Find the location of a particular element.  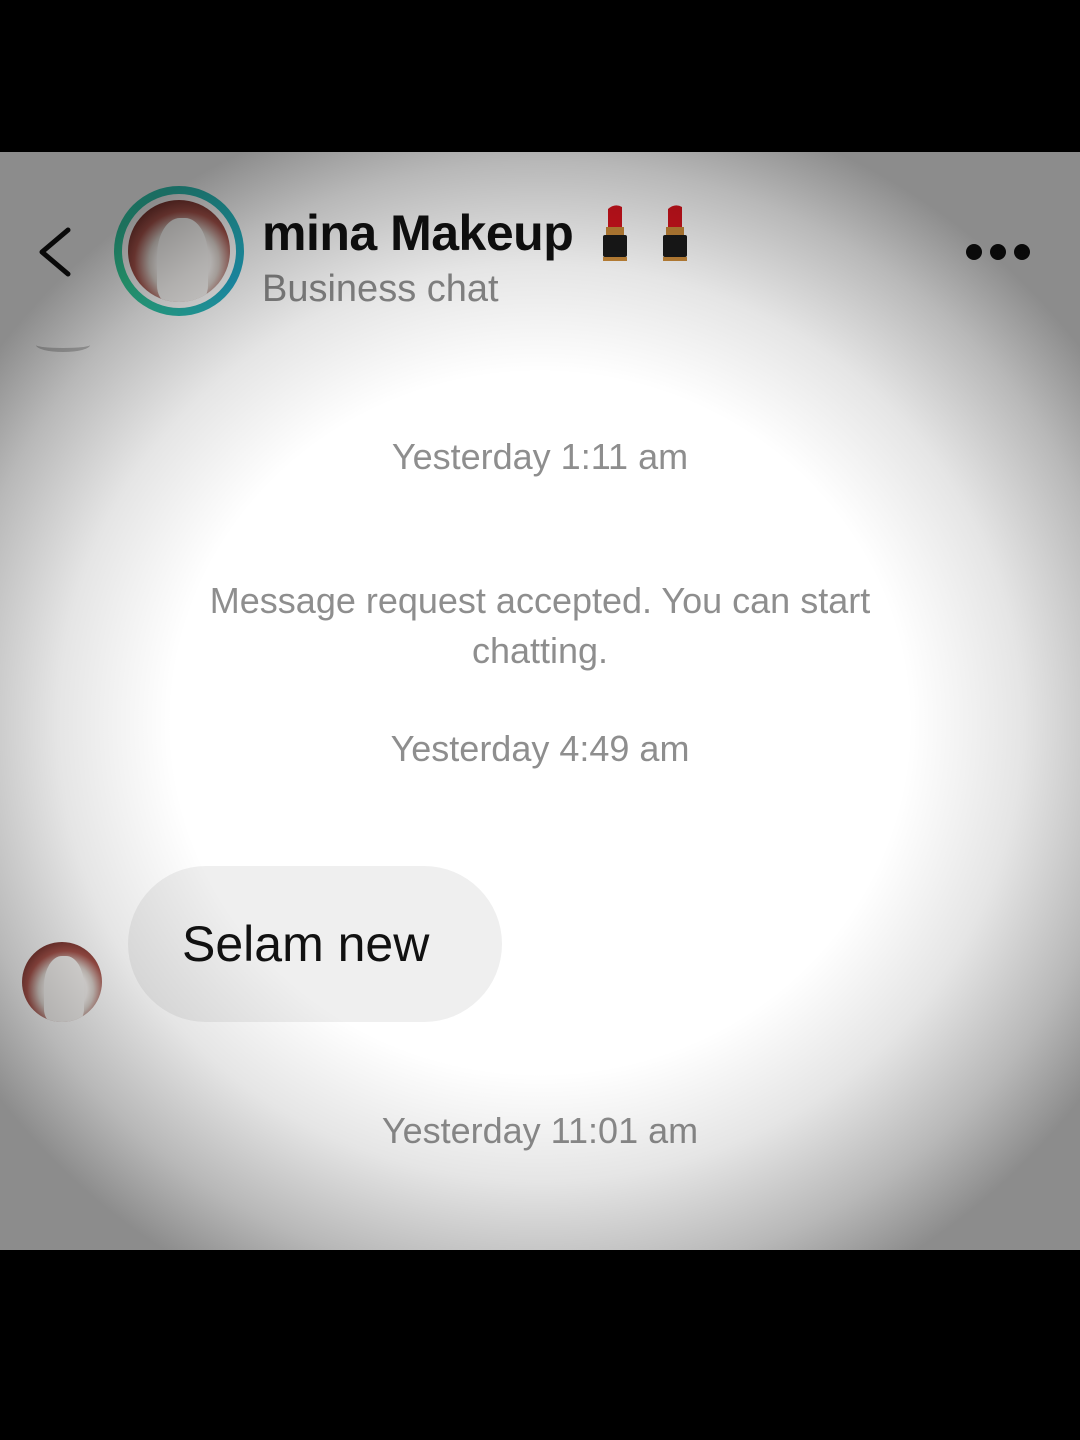

header-avatar is located at coordinates (179, 251).